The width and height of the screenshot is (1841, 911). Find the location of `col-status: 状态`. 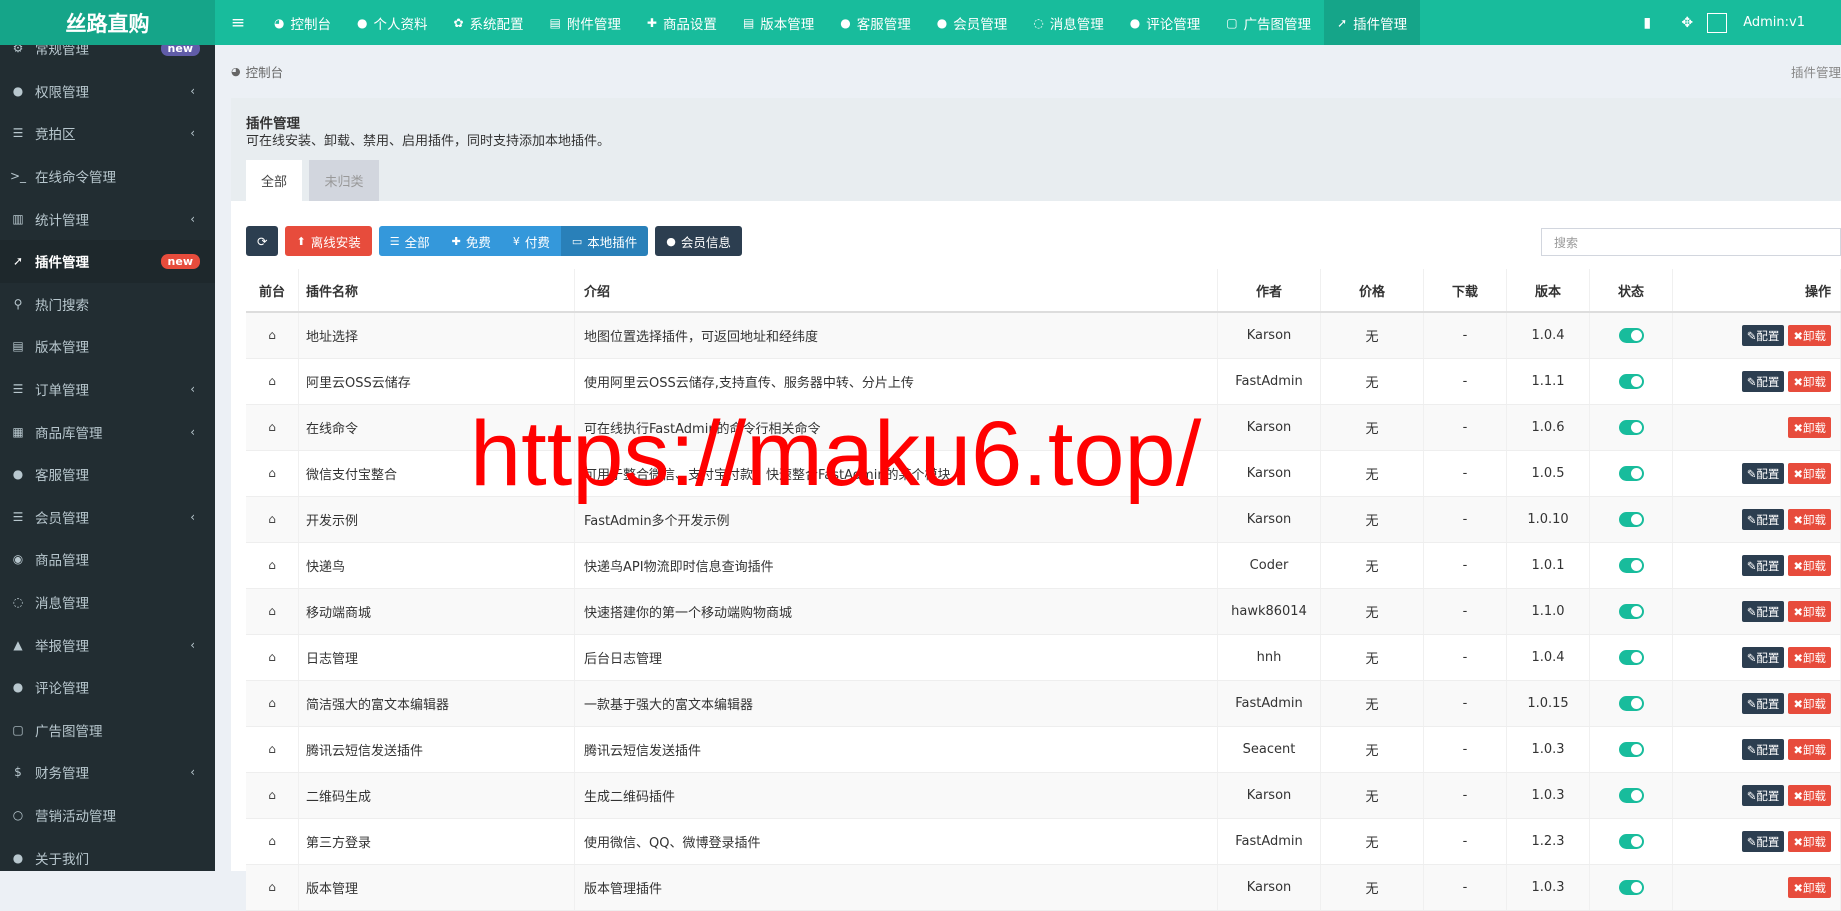

col-status: 状态 is located at coordinates (1631, 291).